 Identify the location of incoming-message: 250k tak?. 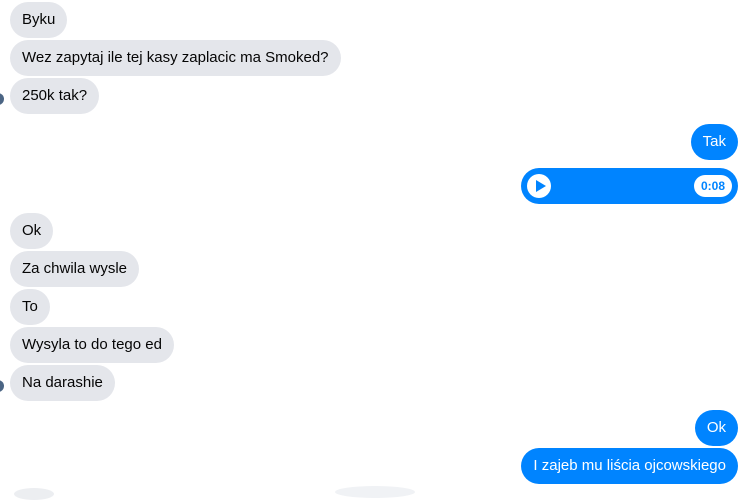
(55, 96).